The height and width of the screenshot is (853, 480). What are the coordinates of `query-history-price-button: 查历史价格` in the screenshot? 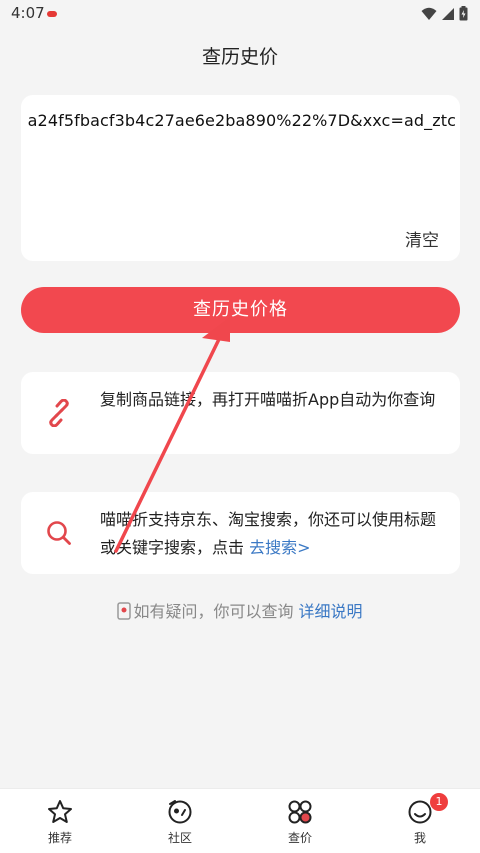 It's located at (240, 310).